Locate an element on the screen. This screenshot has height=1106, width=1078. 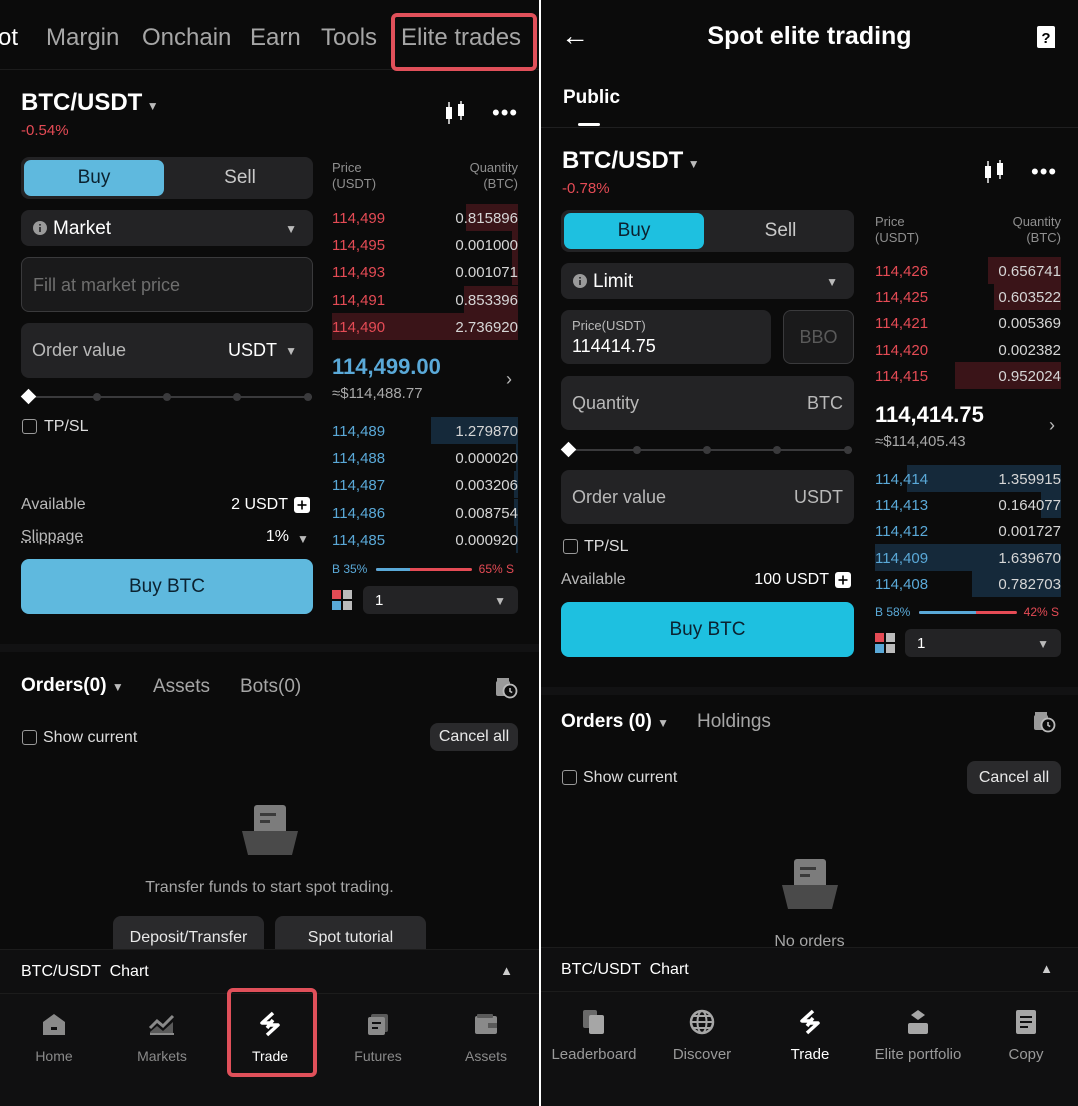
nav-elite-portfolio: Elite portfolio is located at coordinates (918, 1049).